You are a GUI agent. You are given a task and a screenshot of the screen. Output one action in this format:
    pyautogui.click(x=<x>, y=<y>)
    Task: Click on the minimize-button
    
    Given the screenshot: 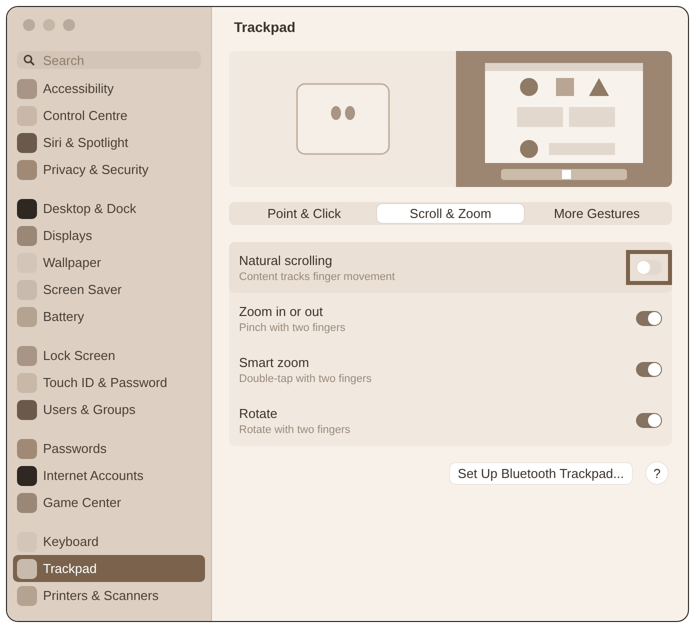 What is the action you would take?
    pyautogui.click(x=49, y=25)
    